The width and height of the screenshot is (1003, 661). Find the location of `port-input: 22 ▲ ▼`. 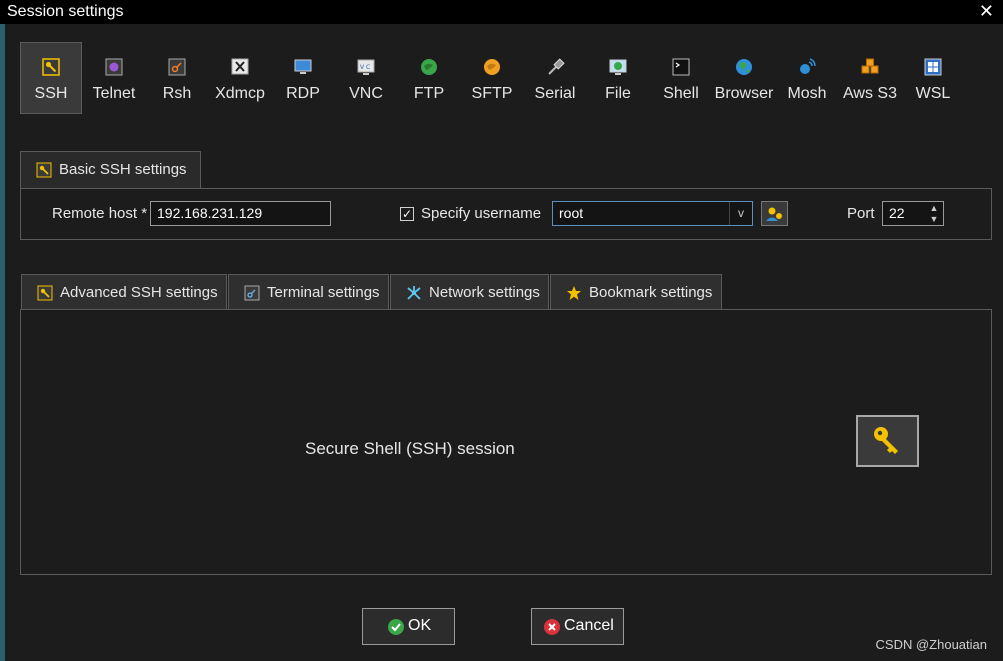

port-input: 22 ▲ ▼ is located at coordinates (913, 213).